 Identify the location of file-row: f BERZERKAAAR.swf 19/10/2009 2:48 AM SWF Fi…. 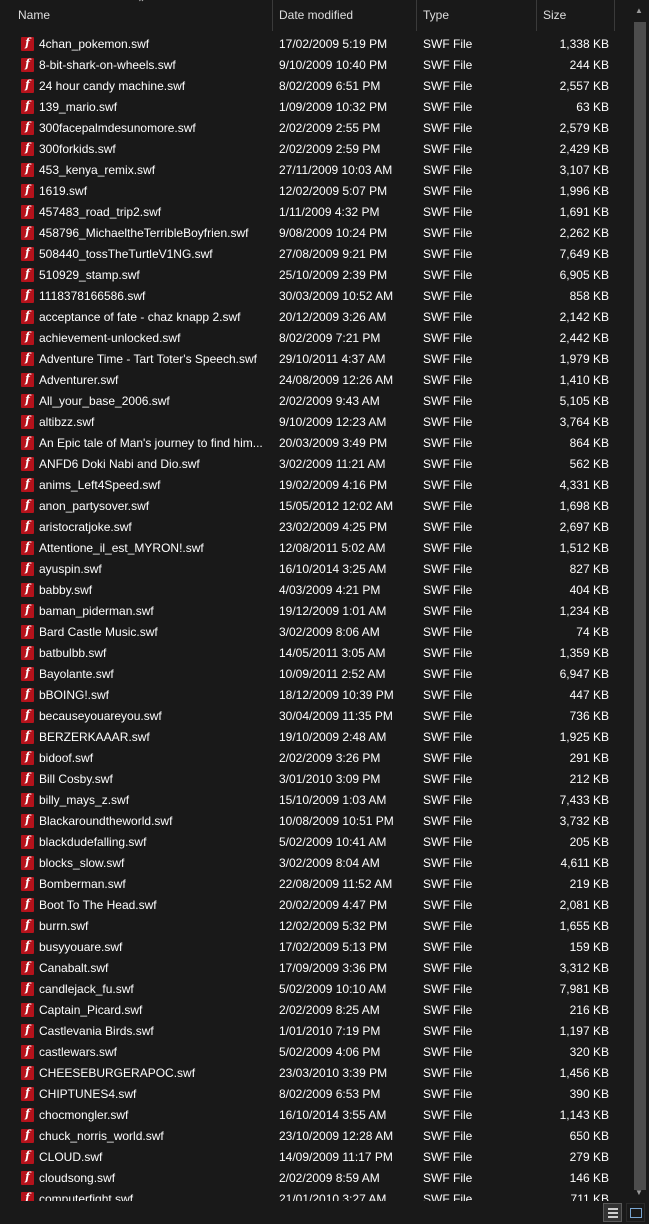
(308, 737).